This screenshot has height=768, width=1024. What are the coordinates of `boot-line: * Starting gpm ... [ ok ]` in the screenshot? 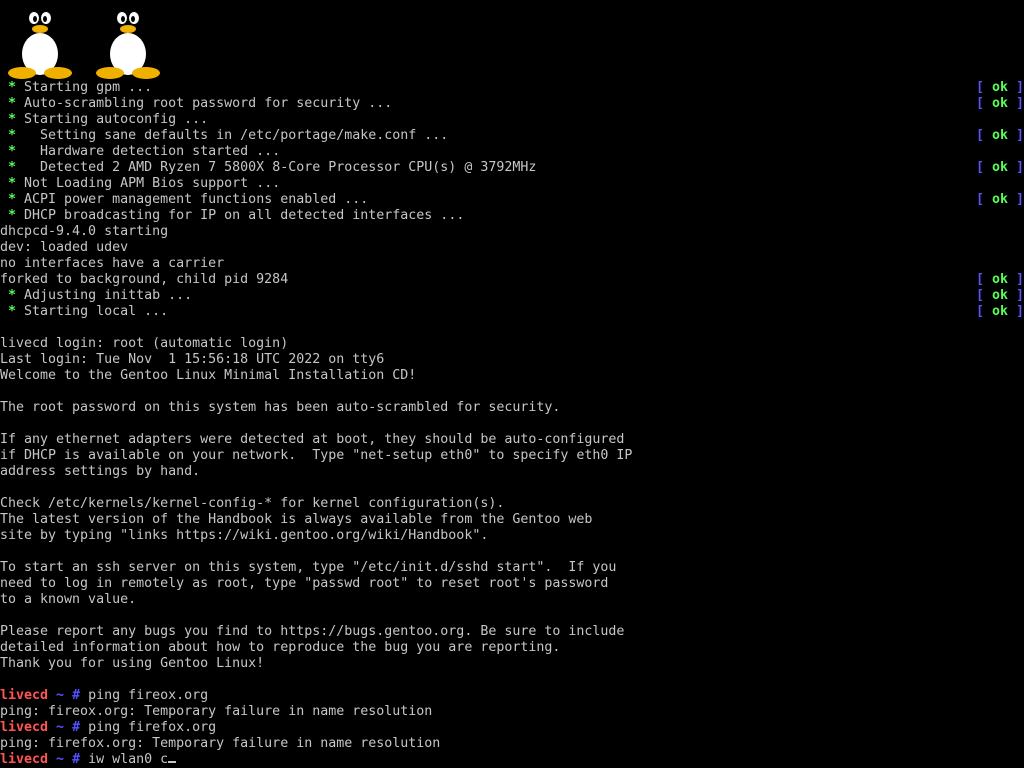 It's located at (512, 88).